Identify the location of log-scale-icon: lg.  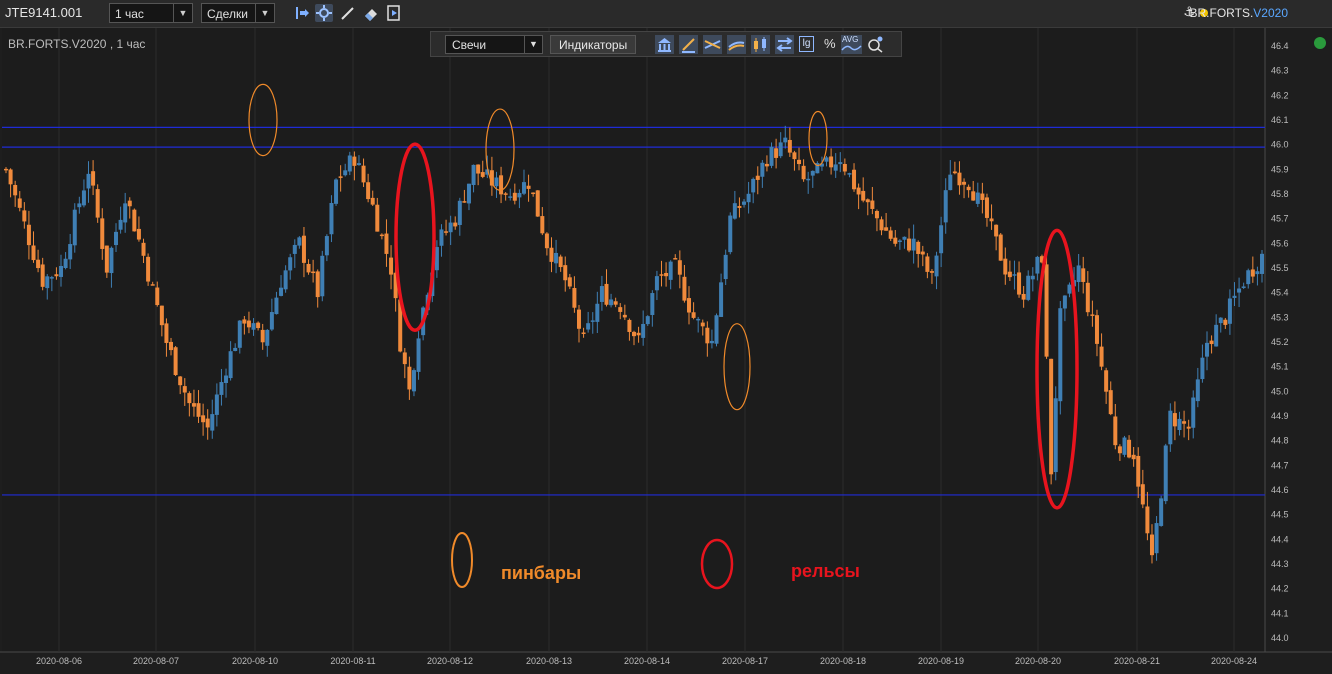
(806, 44).